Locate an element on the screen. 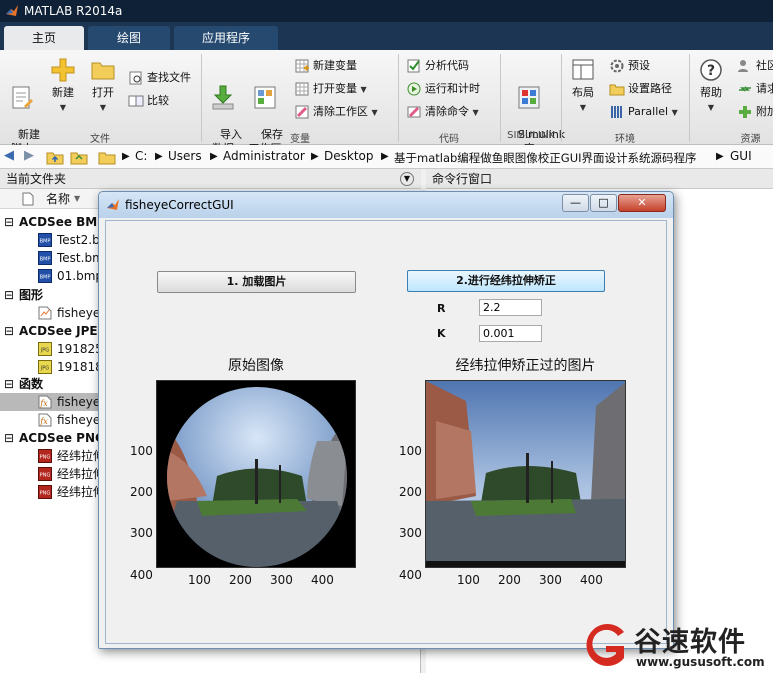 This screenshot has width=773, height=673. forward-arrow-icon: ▶ is located at coordinates (29, 155).